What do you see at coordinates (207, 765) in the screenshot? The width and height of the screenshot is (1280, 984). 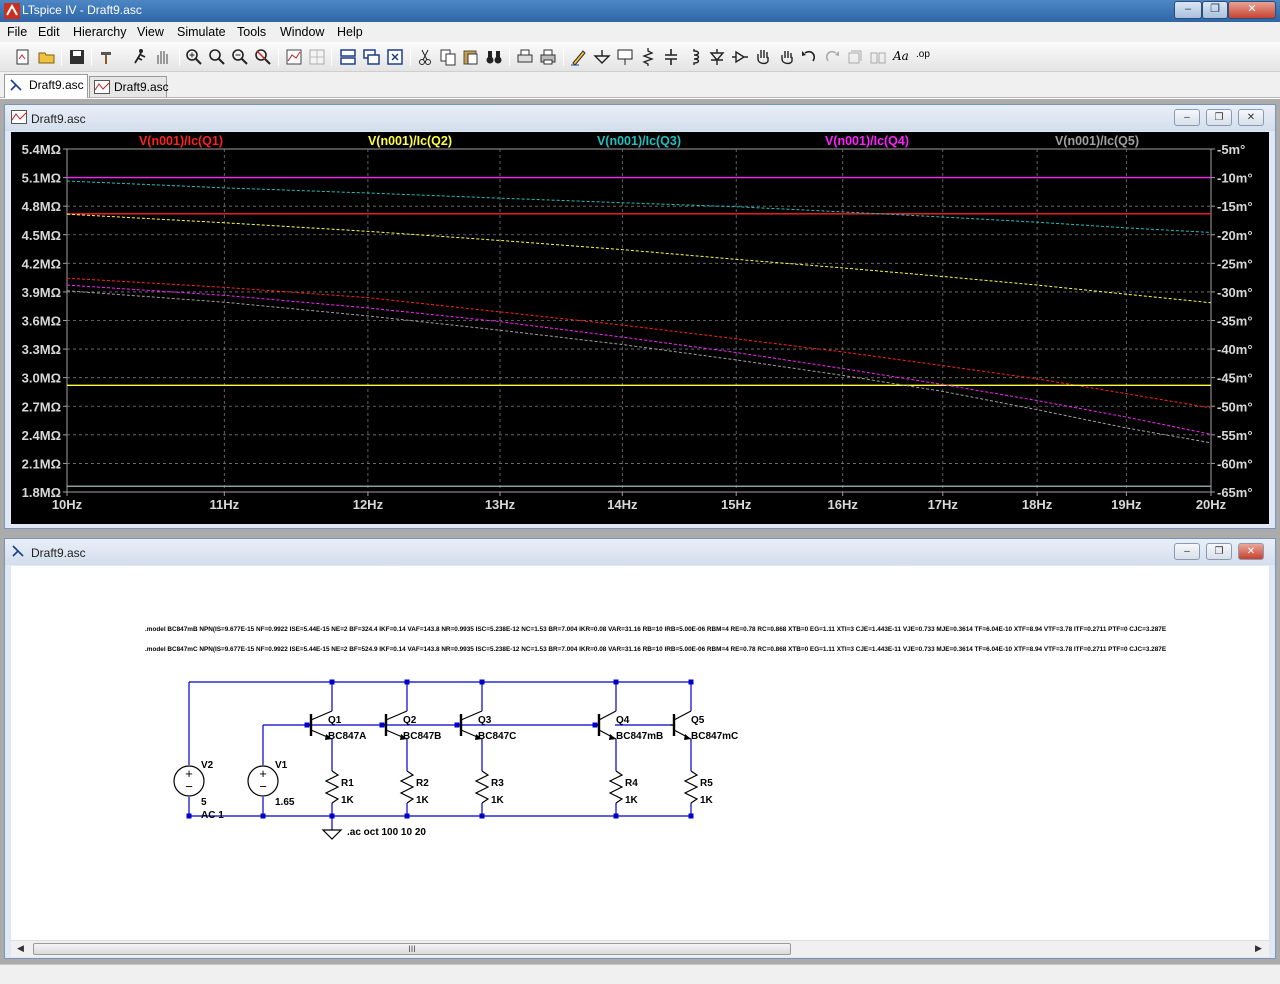 I see `source-ref-label: V2` at bounding box center [207, 765].